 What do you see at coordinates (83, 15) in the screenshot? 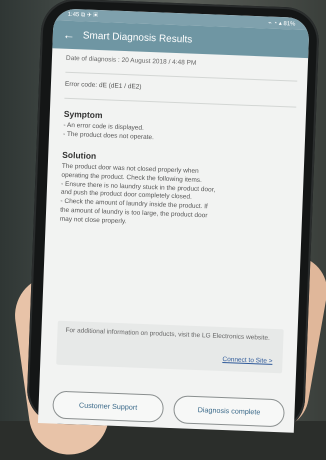
I see `status-left: 1:45 ⧉ ✈ ▣` at bounding box center [83, 15].